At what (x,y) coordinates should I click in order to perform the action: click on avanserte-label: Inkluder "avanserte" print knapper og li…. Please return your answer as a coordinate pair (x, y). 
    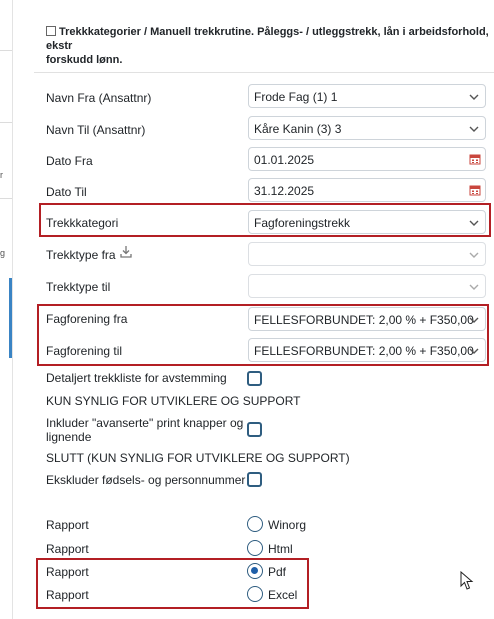
    Looking at the image, I should click on (144, 430).